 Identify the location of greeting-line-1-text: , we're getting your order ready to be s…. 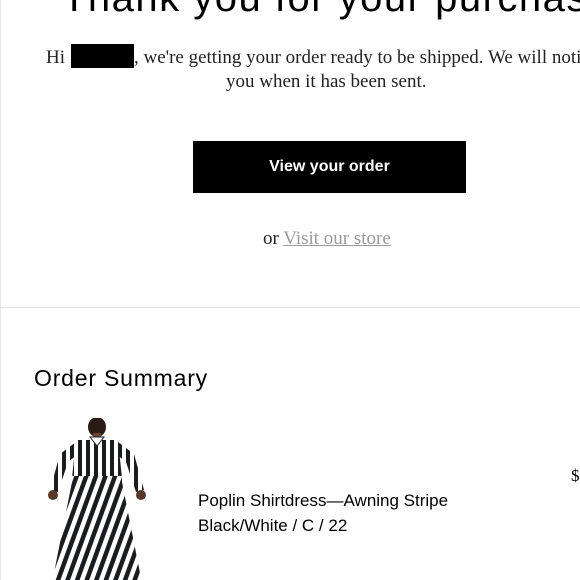
(357, 57).